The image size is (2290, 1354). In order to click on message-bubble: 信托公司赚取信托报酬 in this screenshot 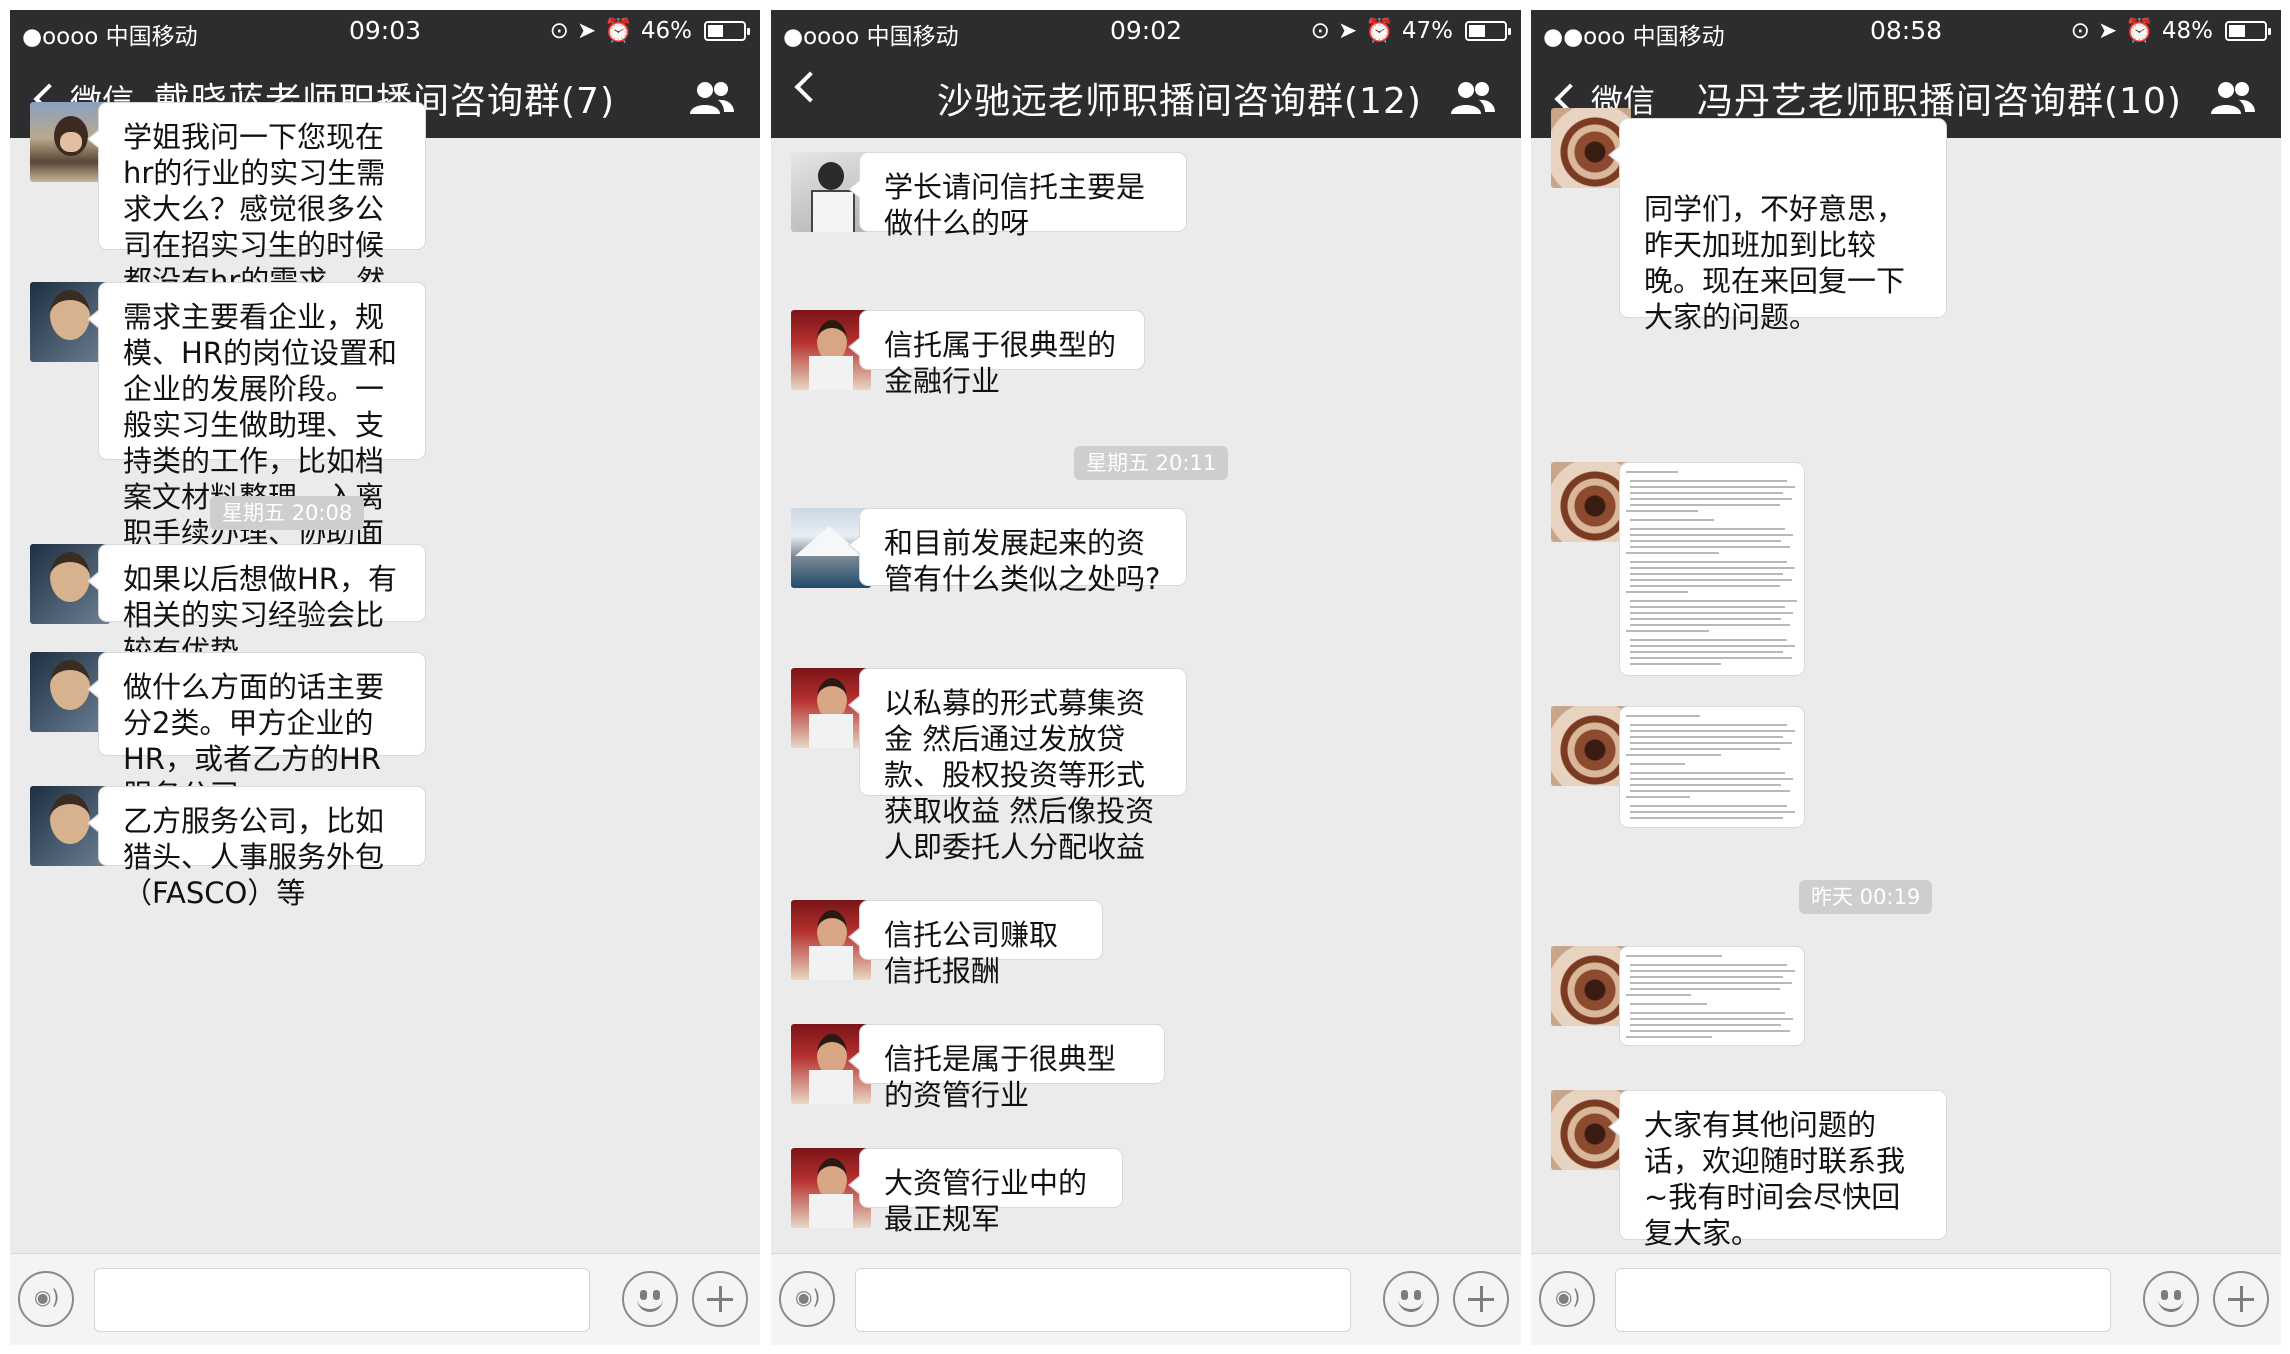, I will do `click(975, 944)`.